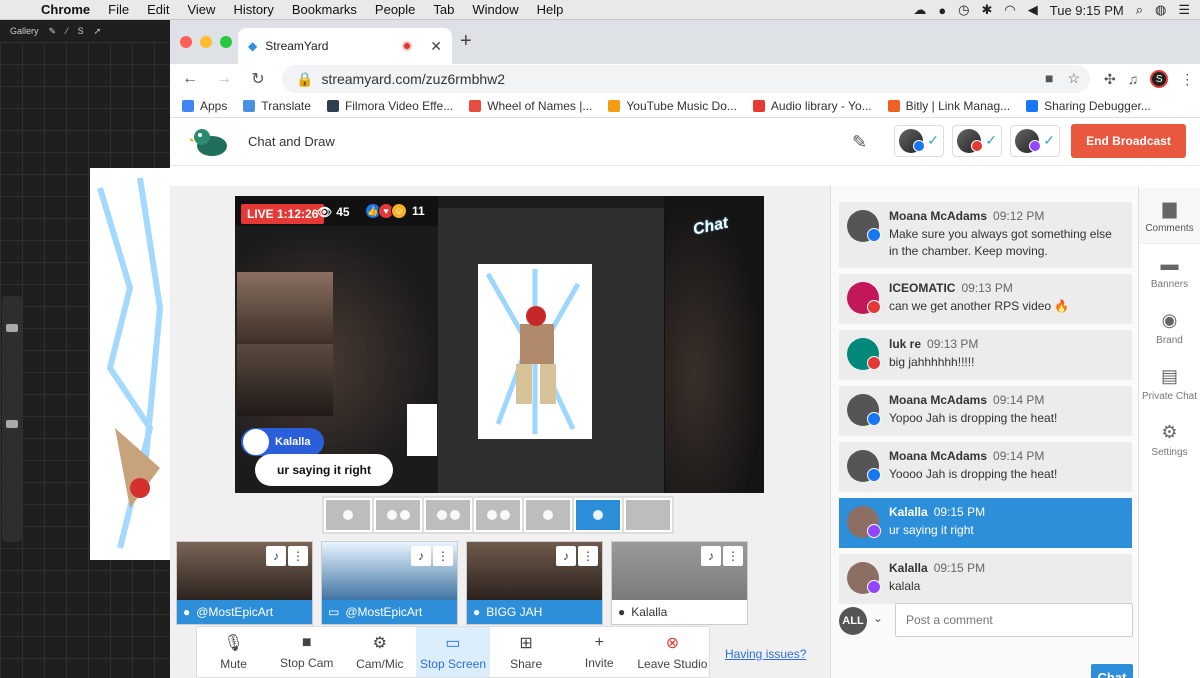 The height and width of the screenshot is (678, 1200). Describe the element at coordinates (985, 579) in the screenshot. I see `comment-item: Kalalla 09:15 PM kalala` at that location.